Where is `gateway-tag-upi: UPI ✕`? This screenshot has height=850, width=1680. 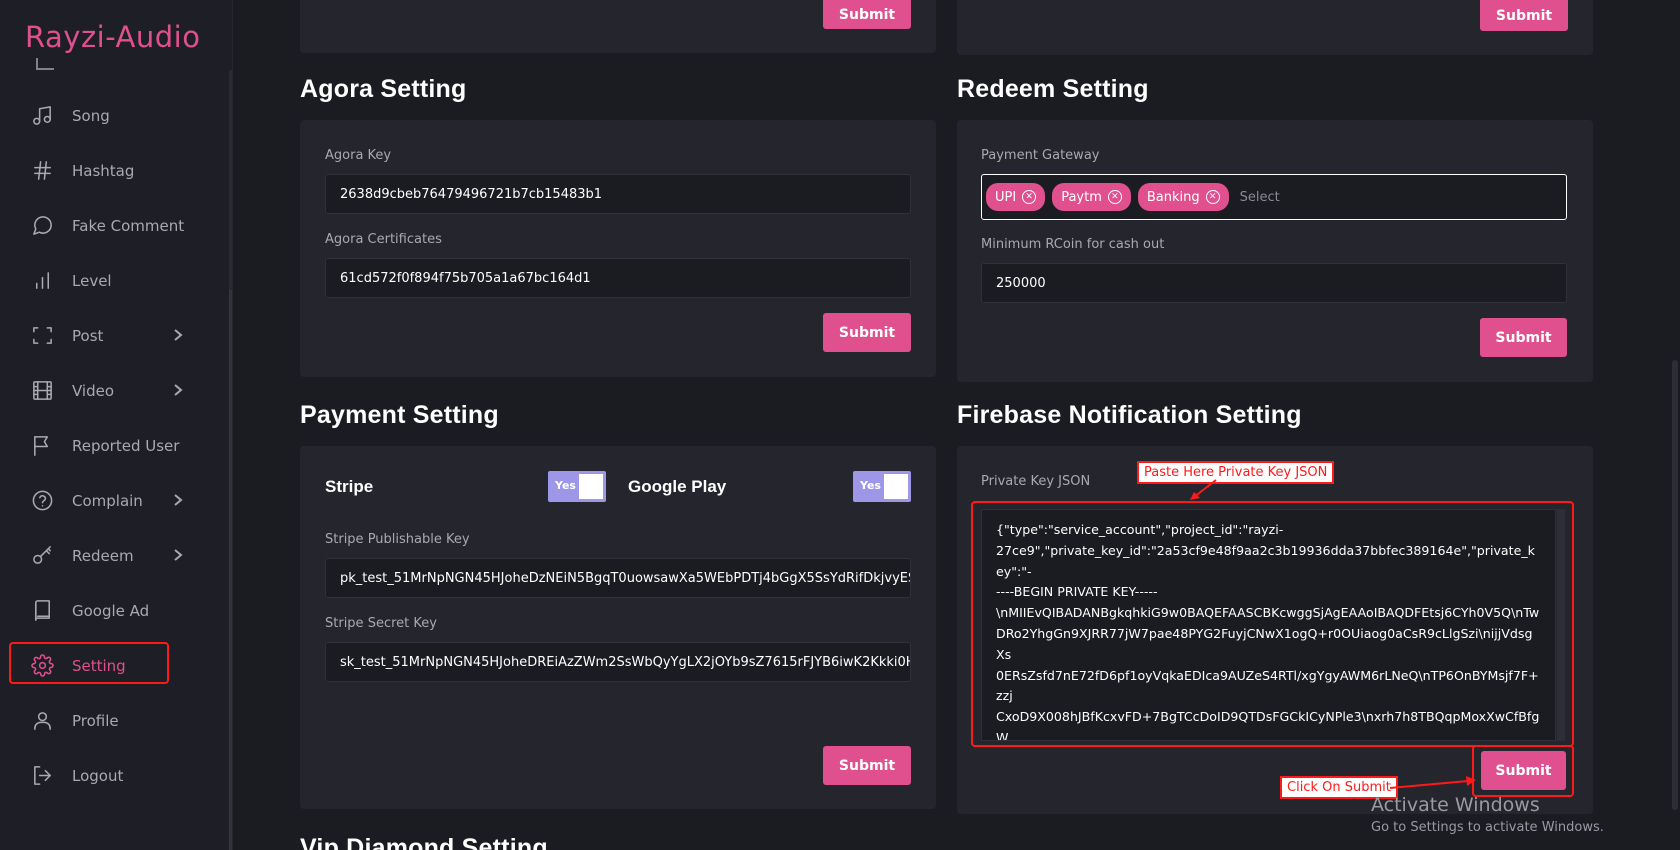
gateway-tag-upi: UPI ✕ is located at coordinates (1016, 197).